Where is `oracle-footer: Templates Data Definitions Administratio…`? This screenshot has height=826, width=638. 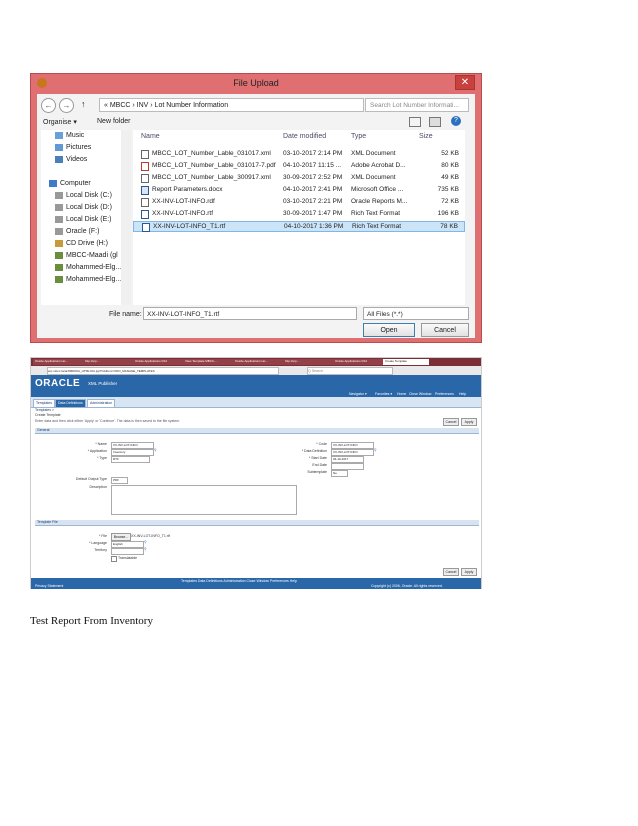
oracle-footer: Templates Data Definitions Administratio… is located at coordinates (256, 583).